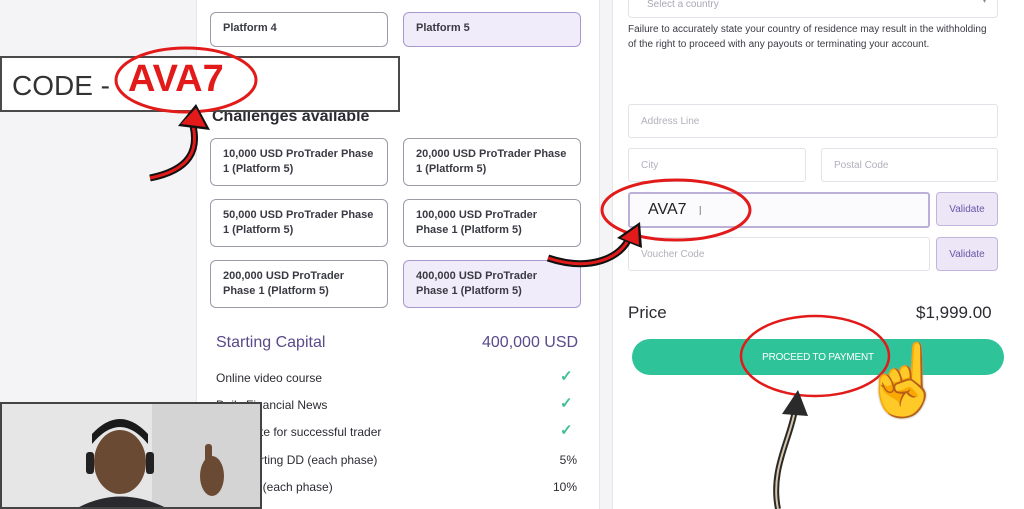 Image resolution: width=1024 pixels, height=509 pixels. I want to click on promo-highlight-circle, so click(186, 80).